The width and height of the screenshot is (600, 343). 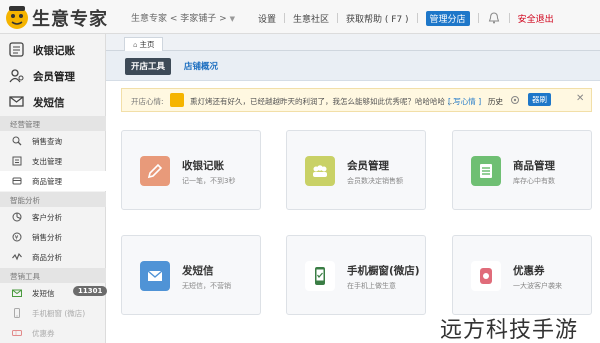 I want to click on card-desc: 库存心中有数, so click(x=534, y=181).